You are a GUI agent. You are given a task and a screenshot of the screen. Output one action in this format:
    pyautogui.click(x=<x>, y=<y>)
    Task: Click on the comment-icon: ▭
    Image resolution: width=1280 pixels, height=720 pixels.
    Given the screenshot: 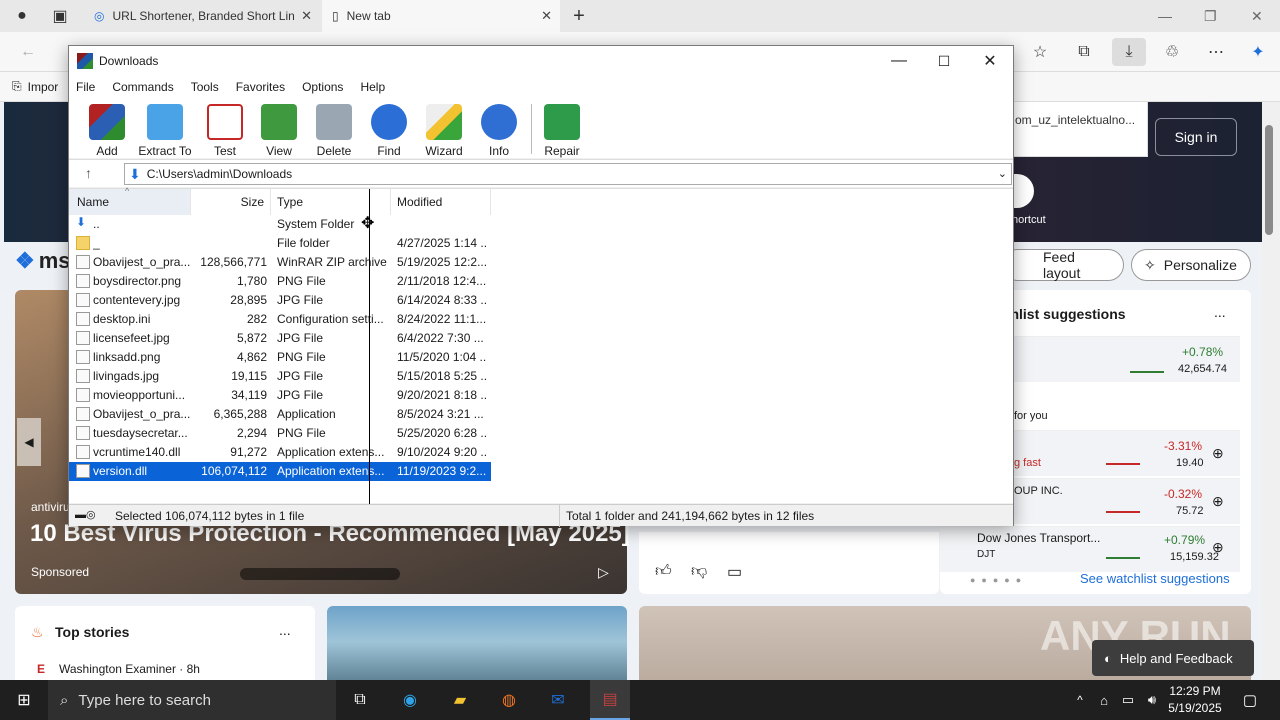 What is the action you would take?
    pyautogui.click(x=734, y=572)
    